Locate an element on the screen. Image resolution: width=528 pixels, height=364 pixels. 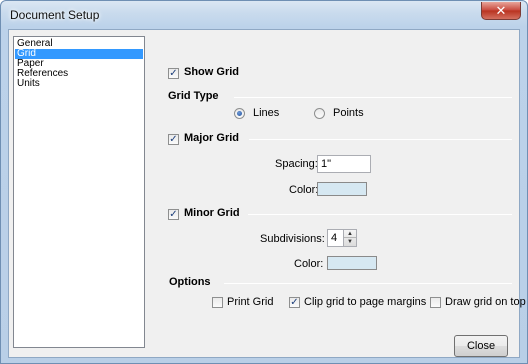
title-bar: Document Setup ✕ is located at coordinates (264, 15).